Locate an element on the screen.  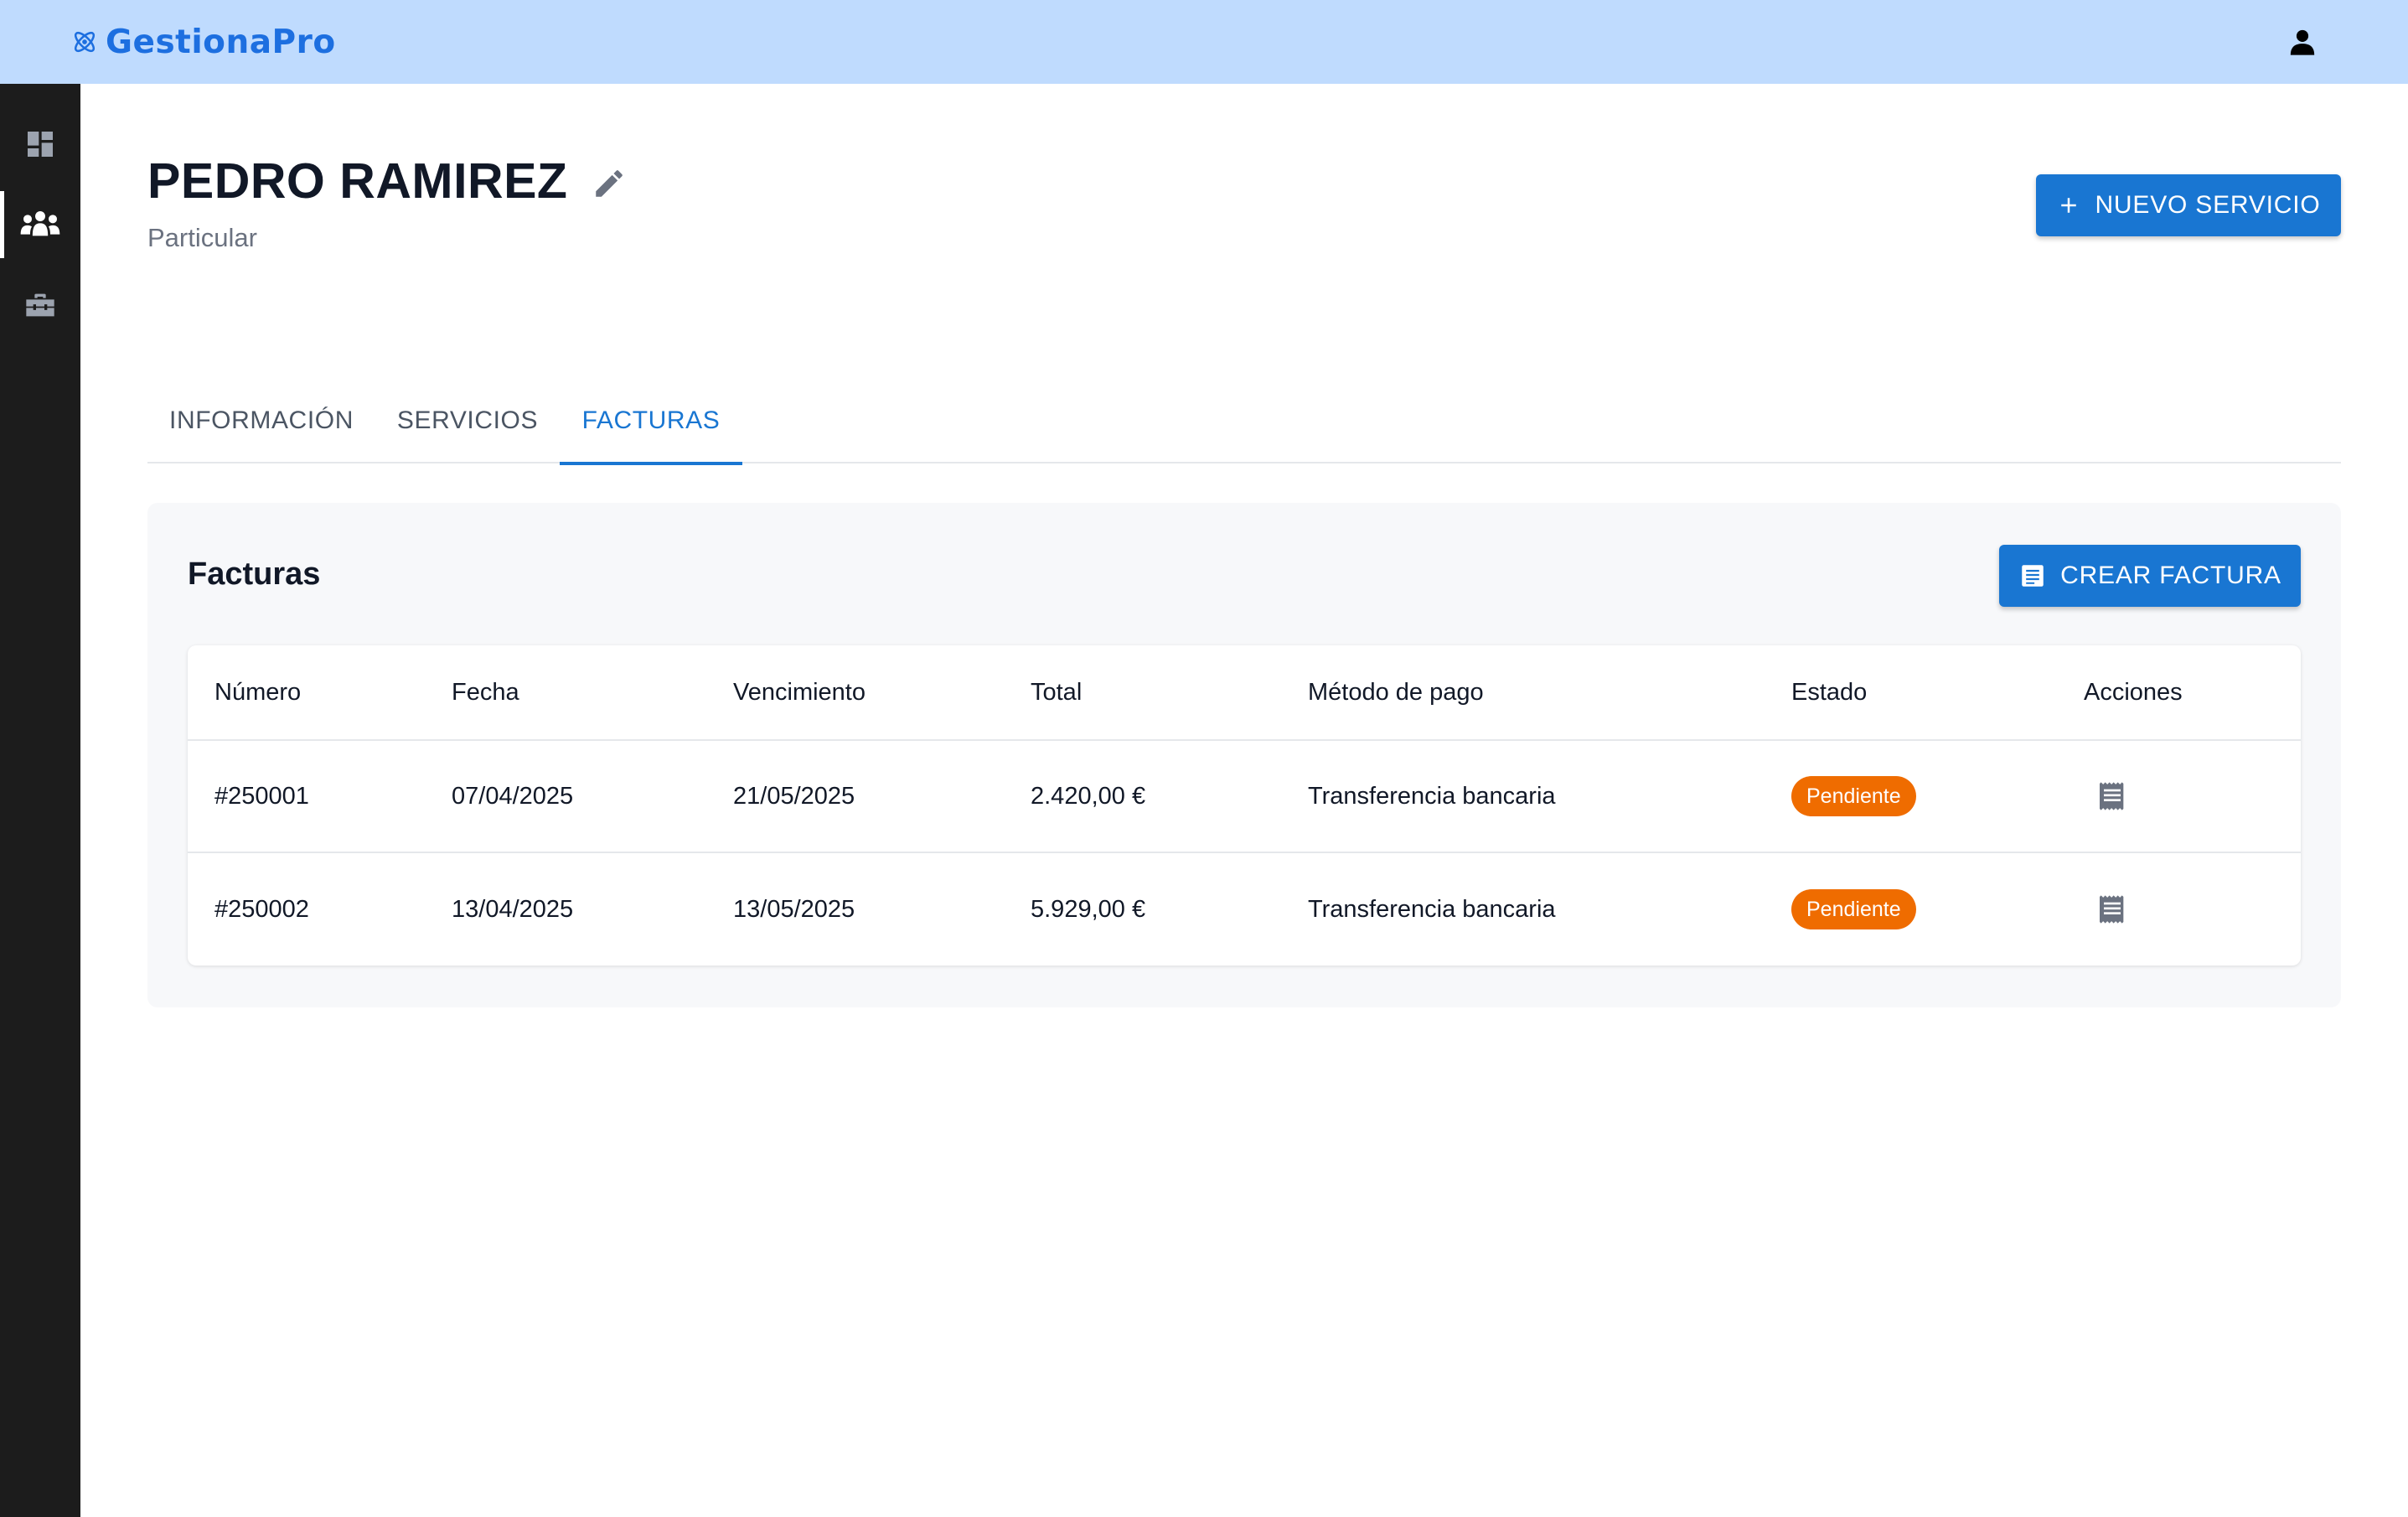
column-header-acciones: Acciones is located at coordinates (2133, 692).